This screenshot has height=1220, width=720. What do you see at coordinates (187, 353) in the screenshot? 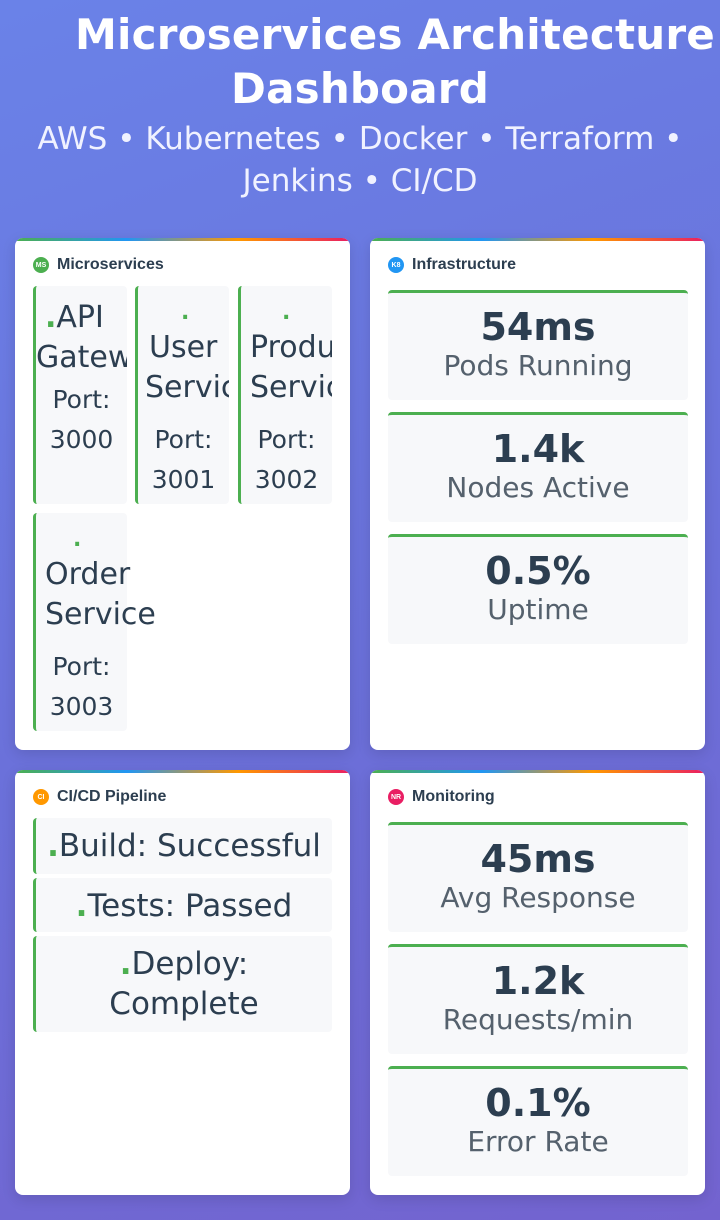
I see `service-name: .UserService` at bounding box center [187, 353].